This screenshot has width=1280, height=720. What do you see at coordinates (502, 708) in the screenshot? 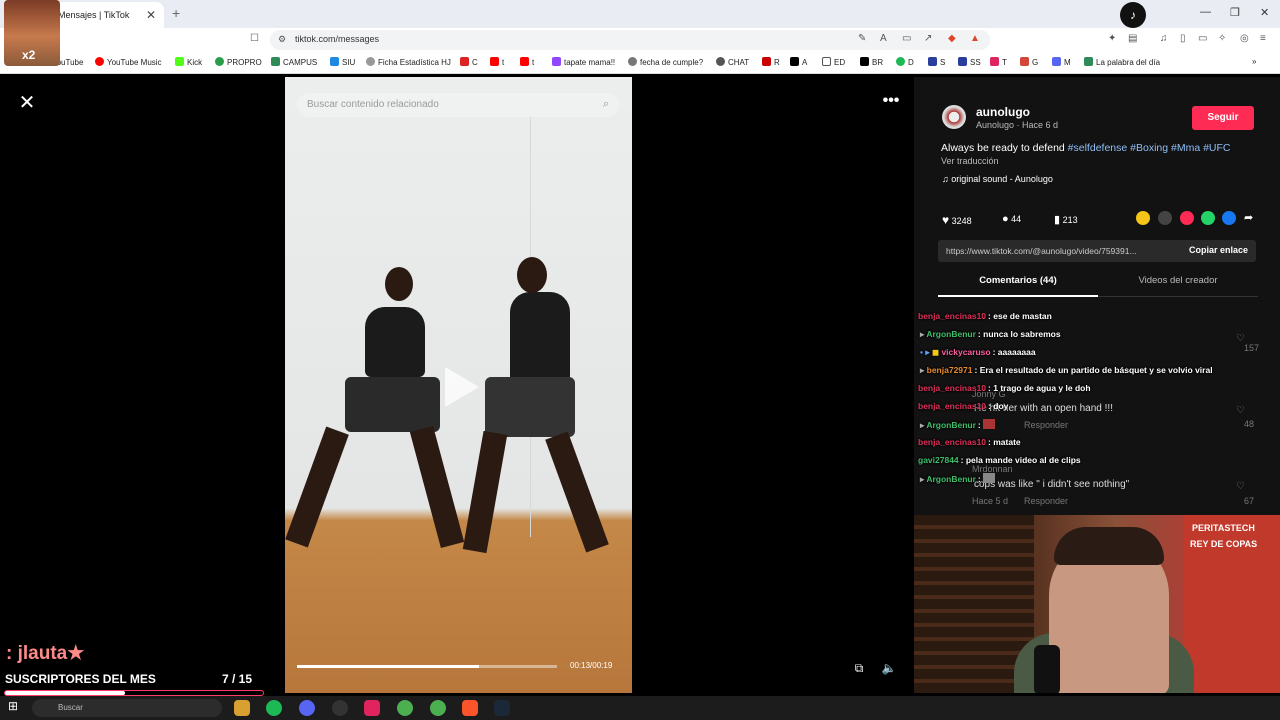
I see `steam-icon` at bounding box center [502, 708].